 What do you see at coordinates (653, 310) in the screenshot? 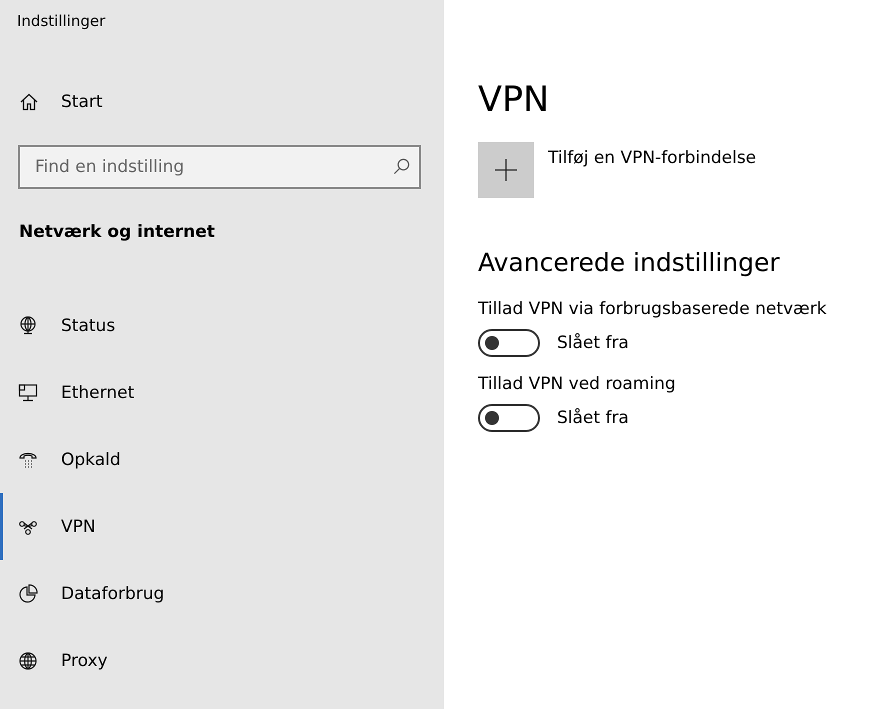
I see `setting-label: Tillad VPN via forbrugsbaserede netværk` at bounding box center [653, 310].